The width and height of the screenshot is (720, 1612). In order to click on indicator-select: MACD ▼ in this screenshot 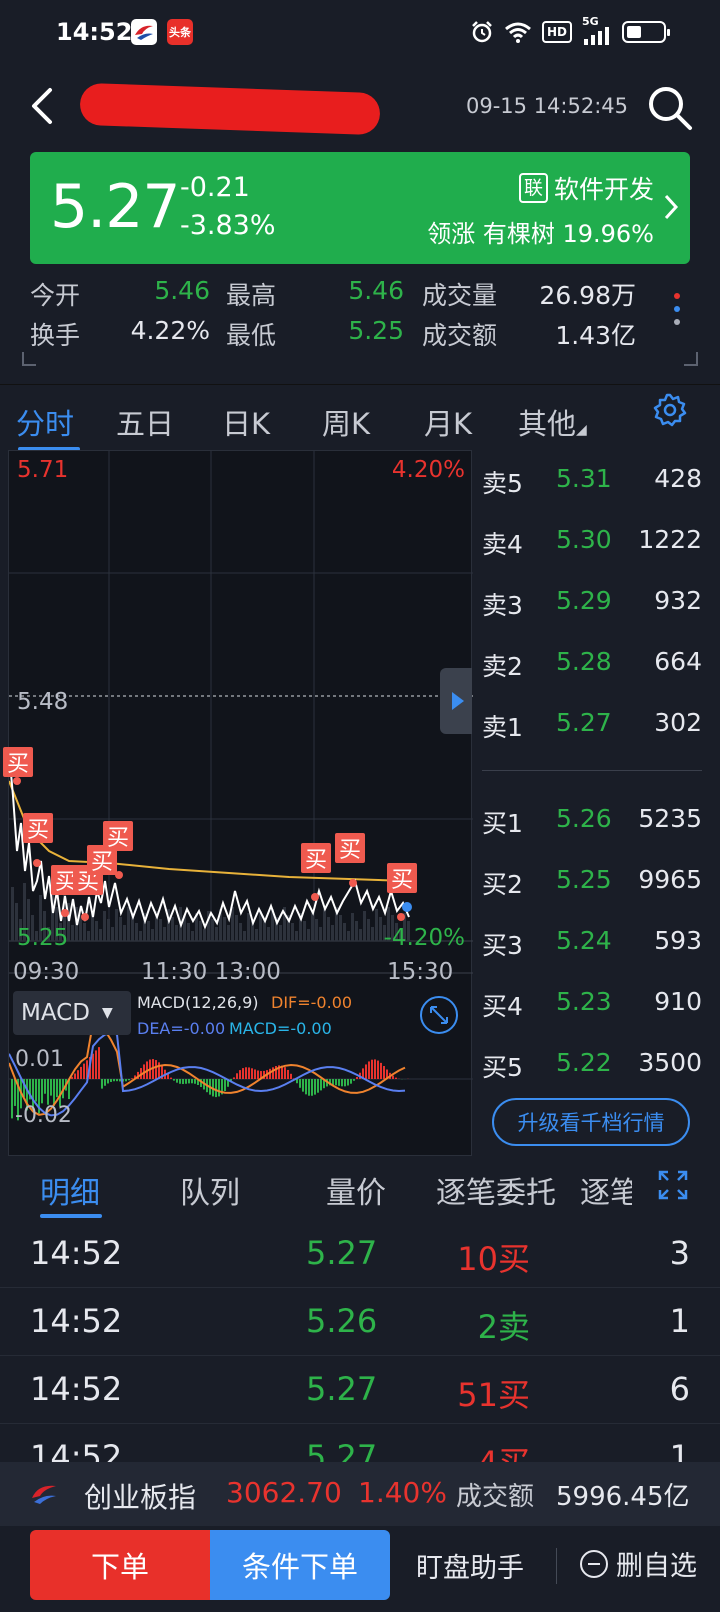, I will do `click(72, 1013)`.